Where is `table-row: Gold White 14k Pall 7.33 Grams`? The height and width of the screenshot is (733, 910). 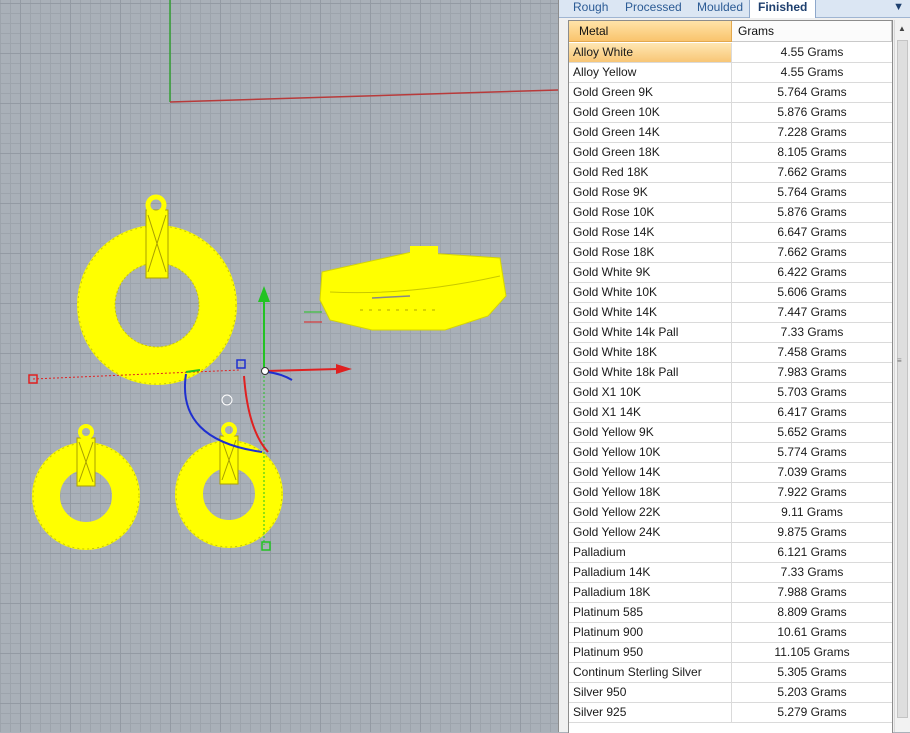
table-row: Gold White 14k Pall 7.33 Grams is located at coordinates (730, 333).